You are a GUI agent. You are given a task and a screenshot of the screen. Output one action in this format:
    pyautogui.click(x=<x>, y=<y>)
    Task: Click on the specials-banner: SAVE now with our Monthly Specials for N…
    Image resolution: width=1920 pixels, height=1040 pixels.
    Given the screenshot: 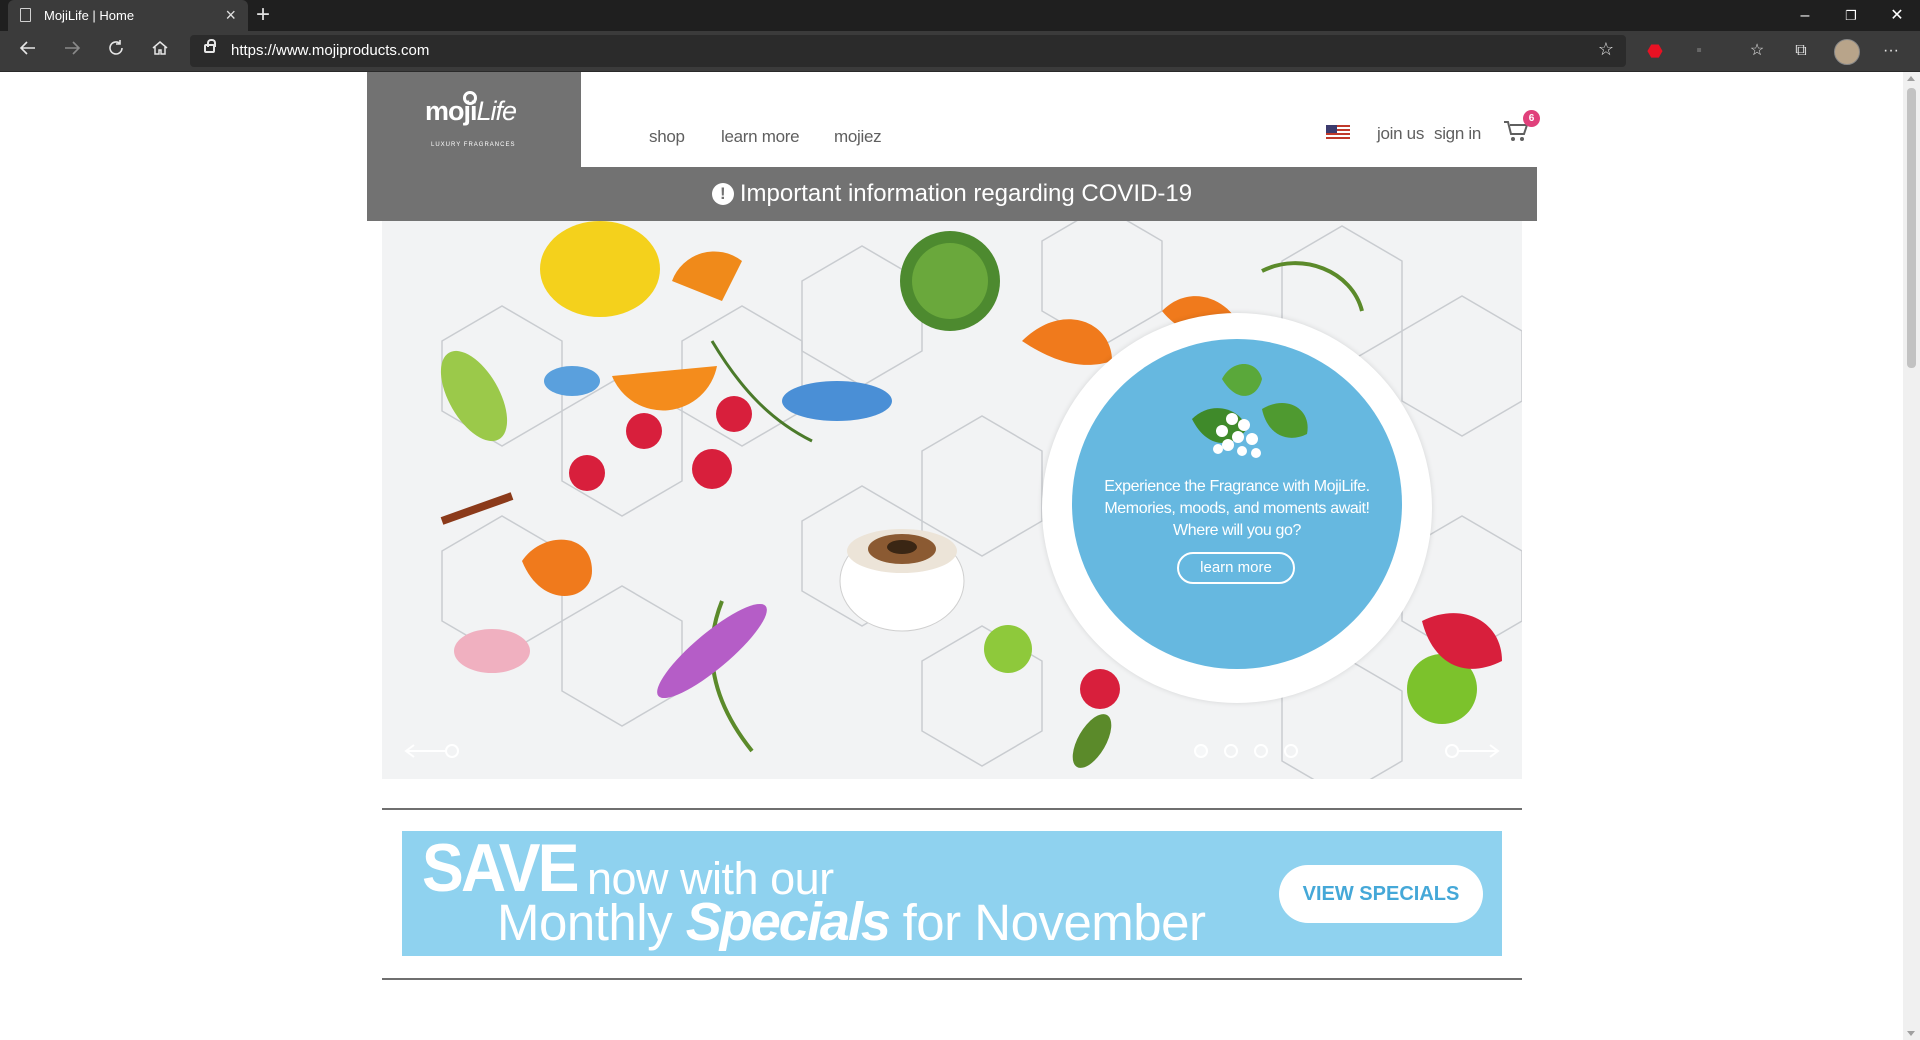 What is the action you would take?
    pyautogui.click(x=952, y=893)
    